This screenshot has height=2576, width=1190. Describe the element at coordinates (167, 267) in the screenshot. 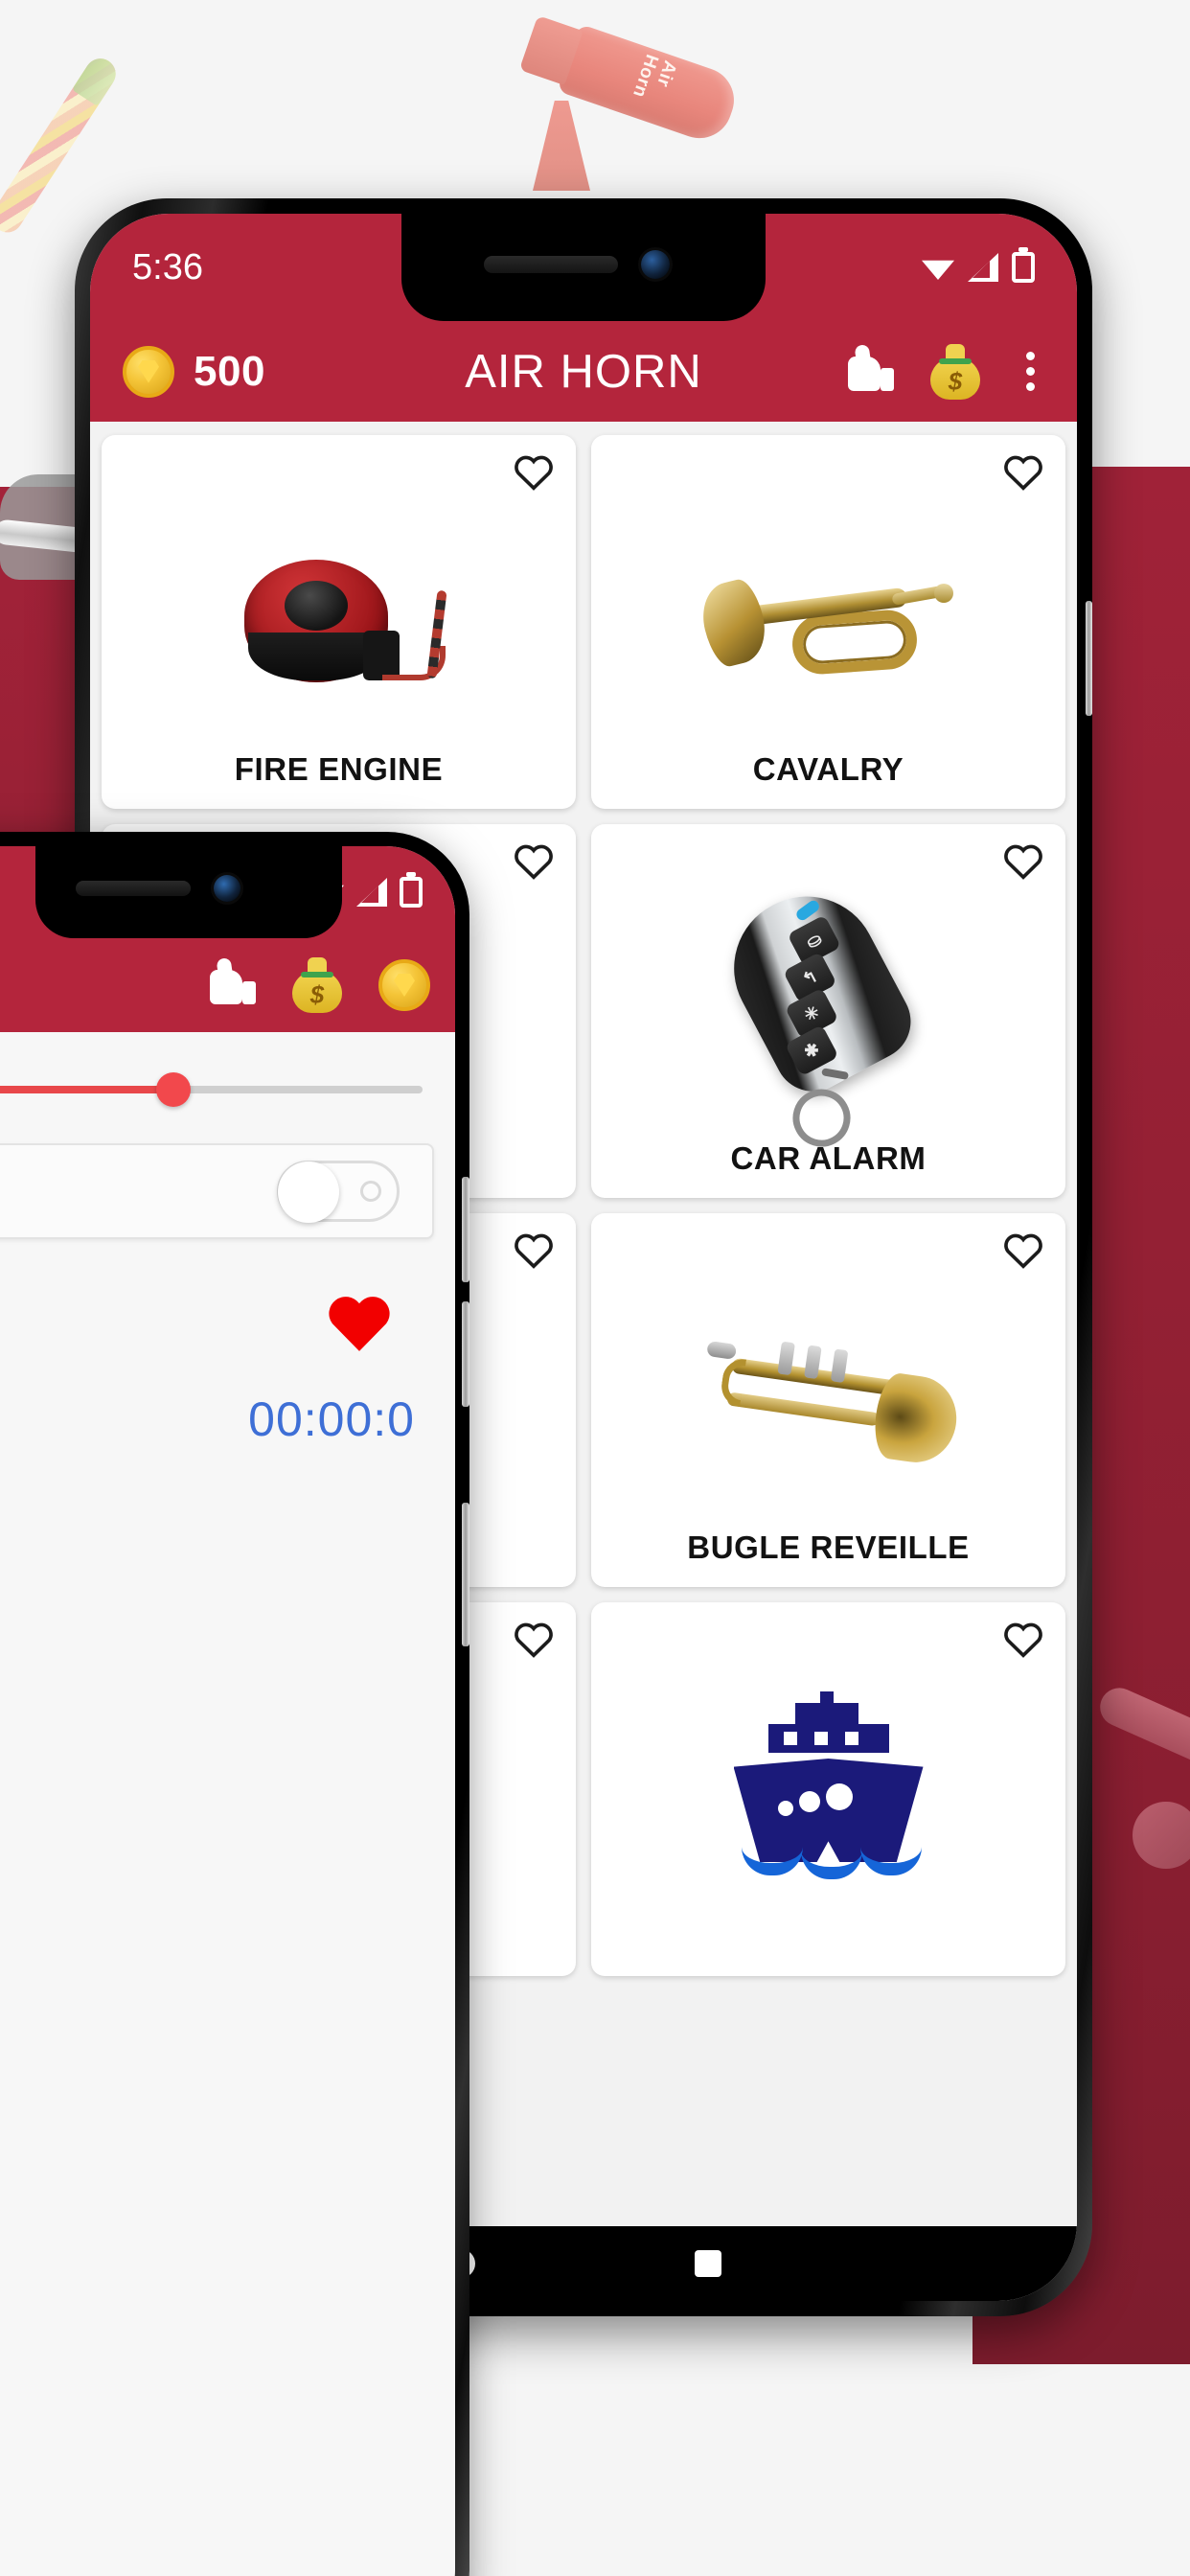

I see `status-bar-time: 5:36` at that location.